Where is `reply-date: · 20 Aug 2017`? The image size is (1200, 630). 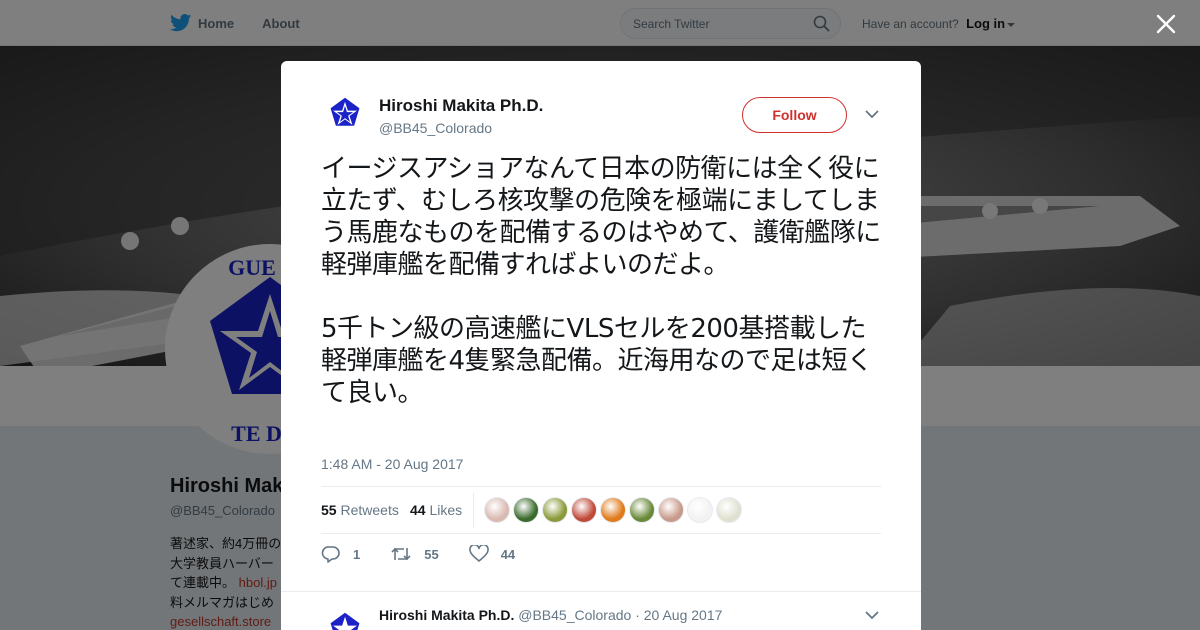 reply-date: · 20 Aug 2017 is located at coordinates (678, 615).